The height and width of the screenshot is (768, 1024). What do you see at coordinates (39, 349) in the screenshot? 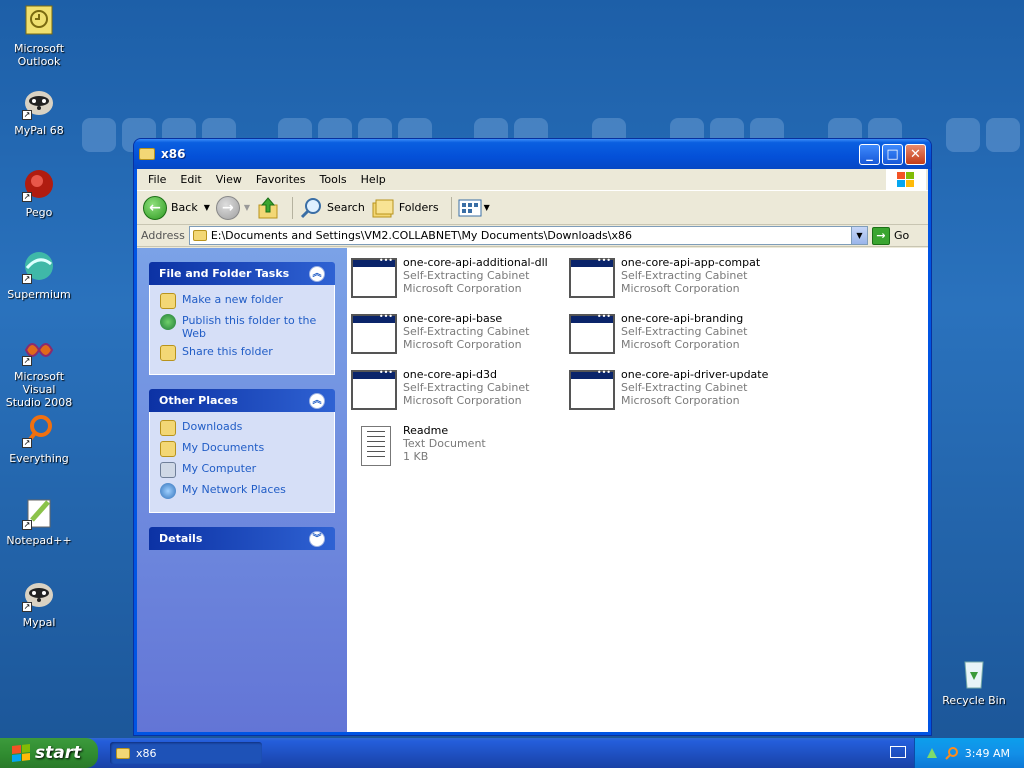
I see `visual-studio-icon: ↗` at bounding box center [39, 349].